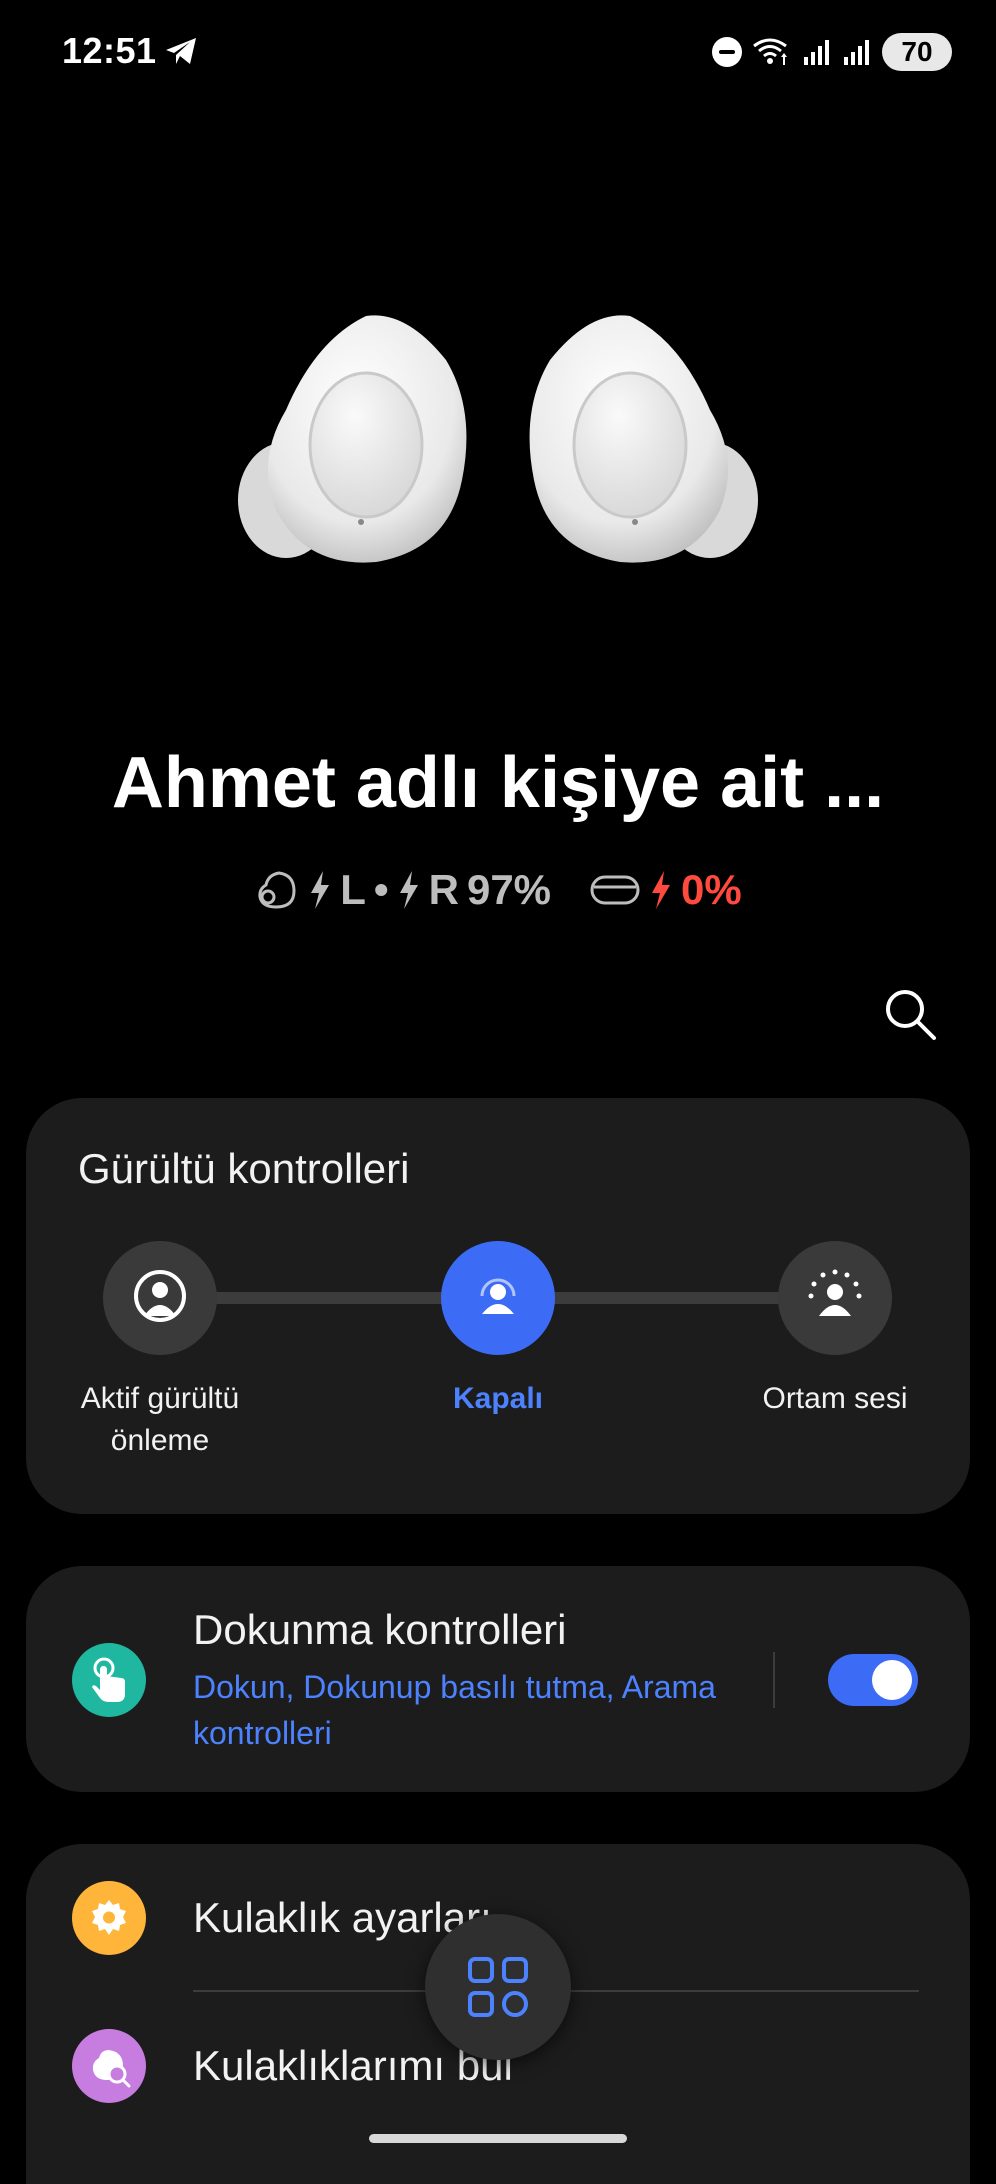 The image size is (996, 2184). What do you see at coordinates (498, 1398) in the screenshot?
I see `noise-off-label: Kapalı` at bounding box center [498, 1398].